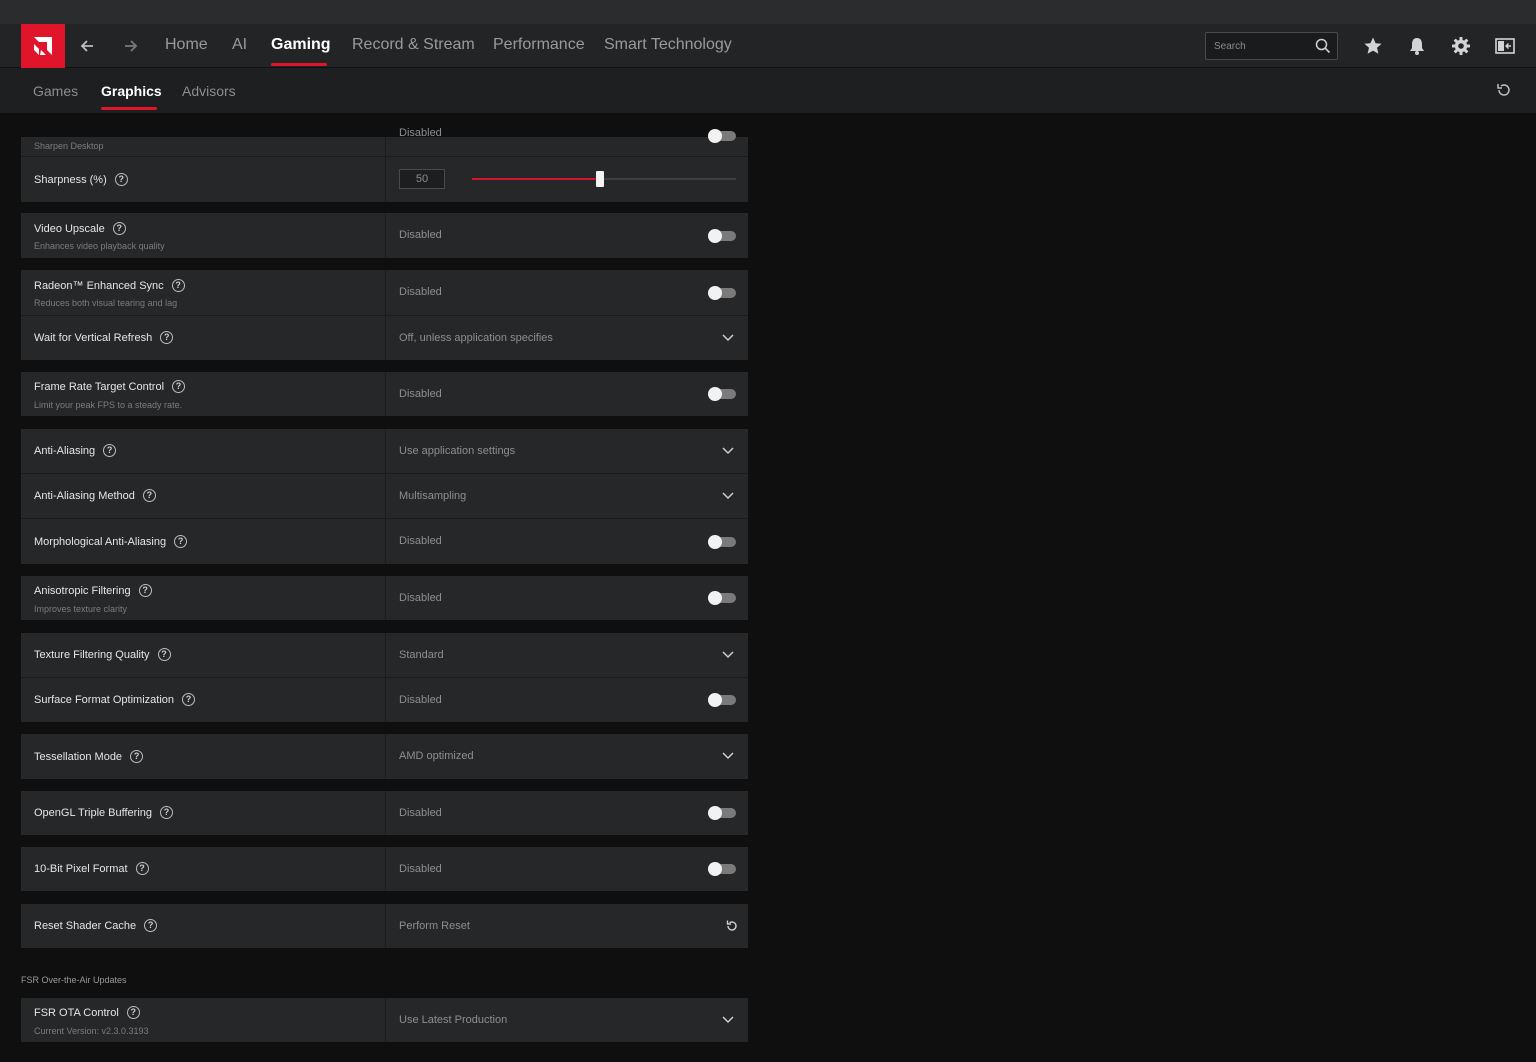 The width and height of the screenshot is (1536, 1062). What do you see at coordinates (384, 496) in the screenshot?
I see `setting-row-aa-method: Anti-Aliasing Method? Multisampling` at bounding box center [384, 496].